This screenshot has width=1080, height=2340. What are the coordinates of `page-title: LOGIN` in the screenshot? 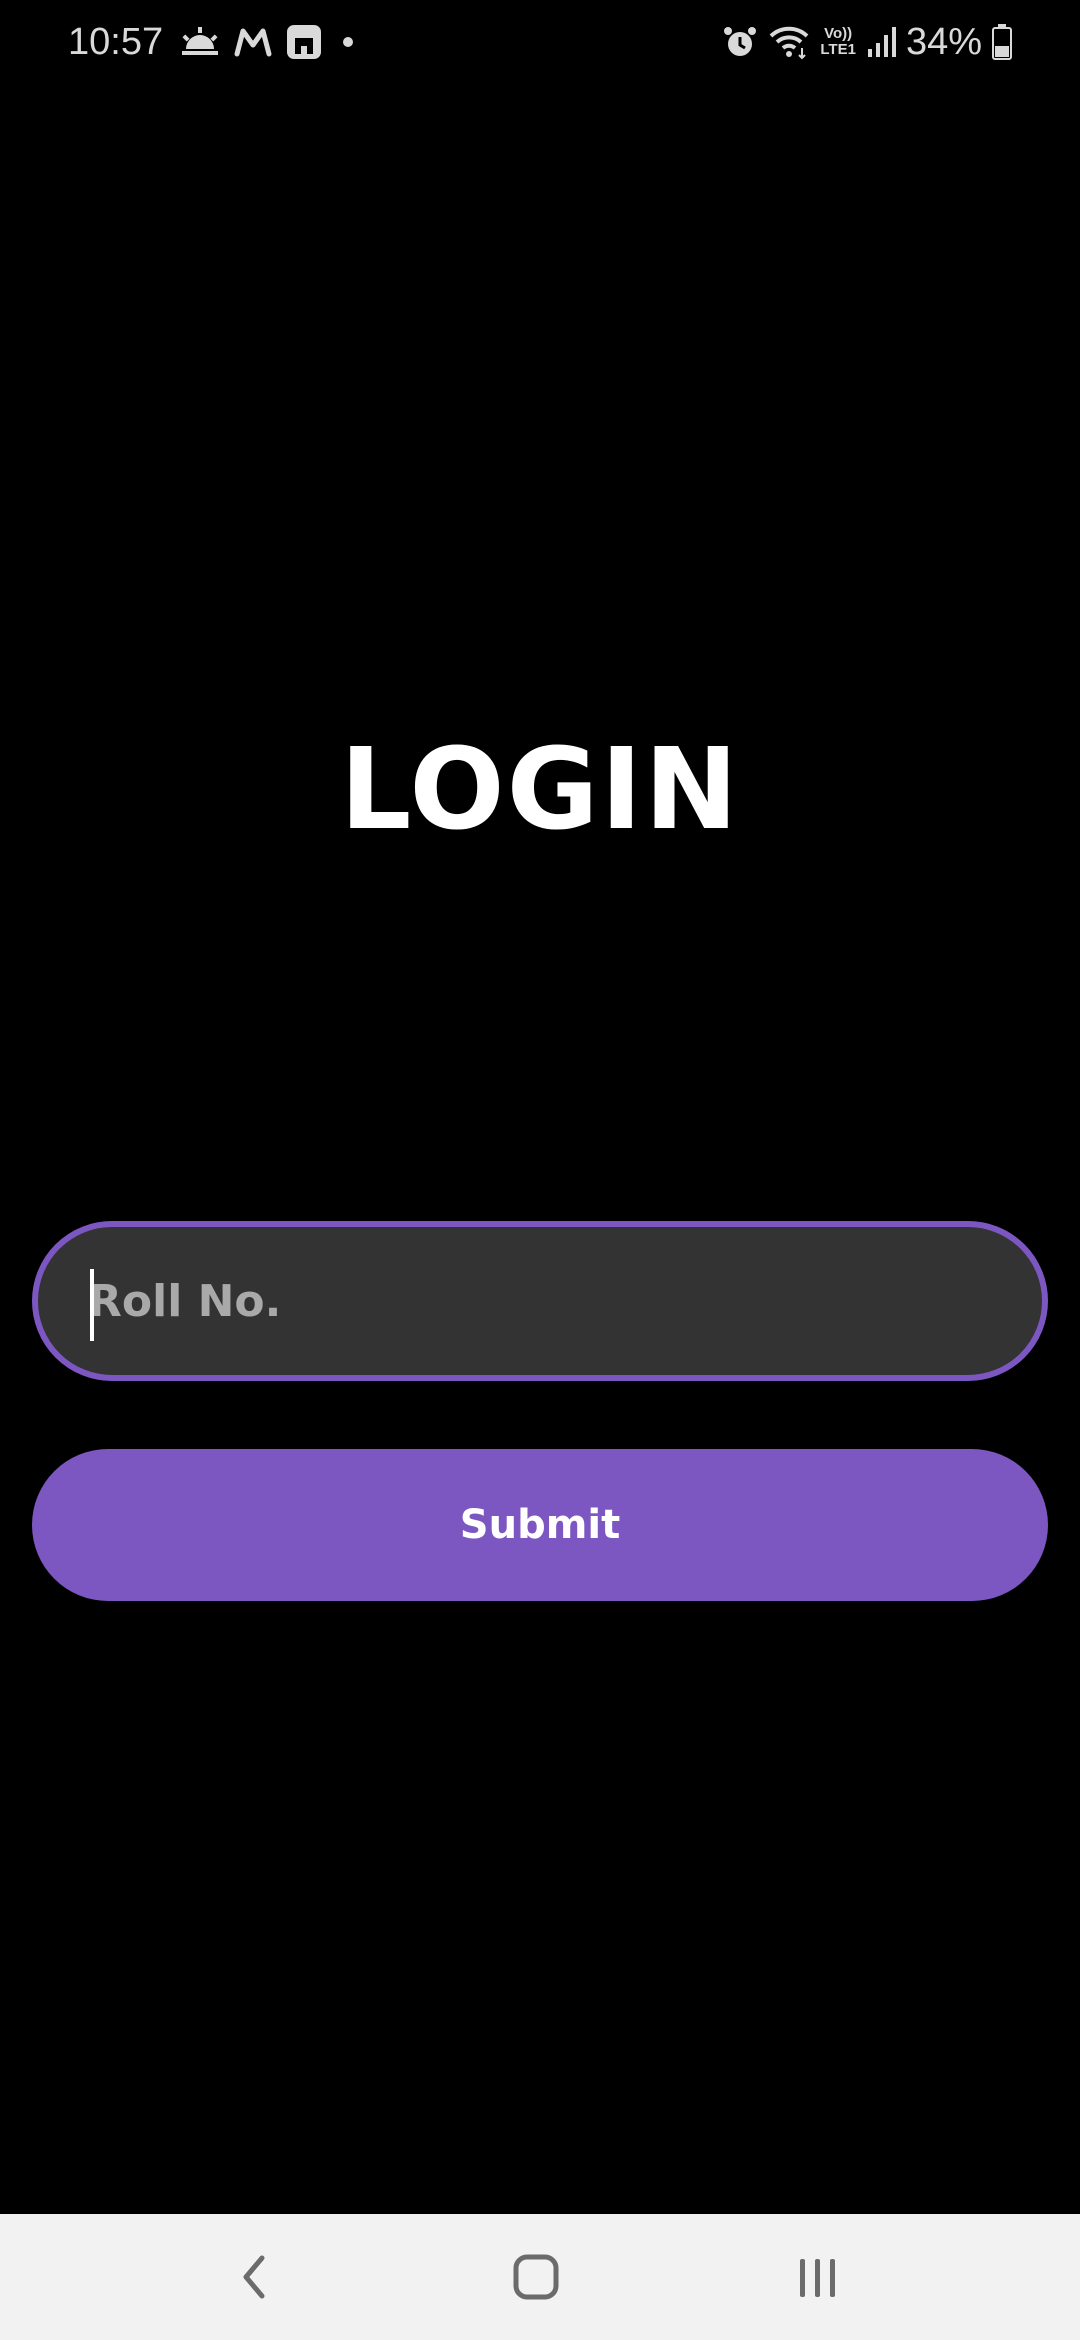 It's located at (540, 790).